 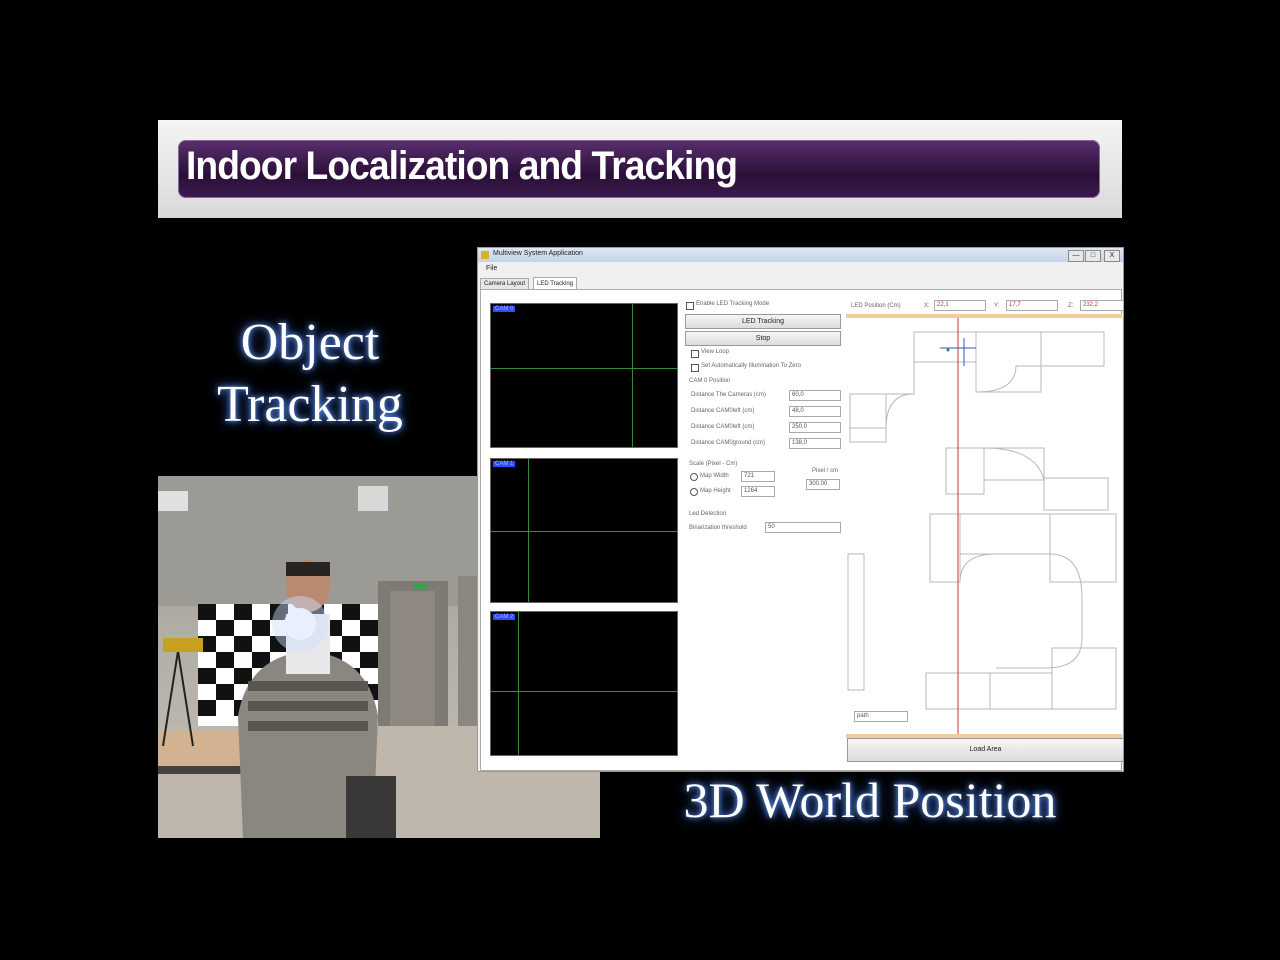 I want to click on binarization-label: Binarization threshold, so click(x=718, y=528).